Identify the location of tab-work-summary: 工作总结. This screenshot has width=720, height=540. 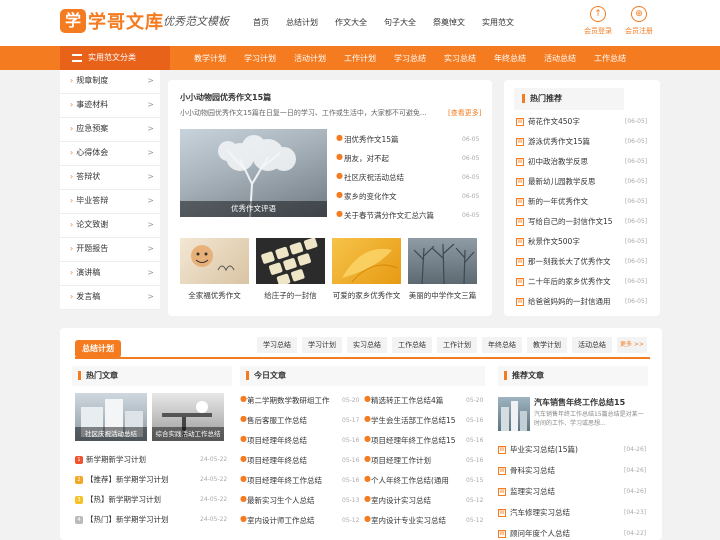
(412, 345).